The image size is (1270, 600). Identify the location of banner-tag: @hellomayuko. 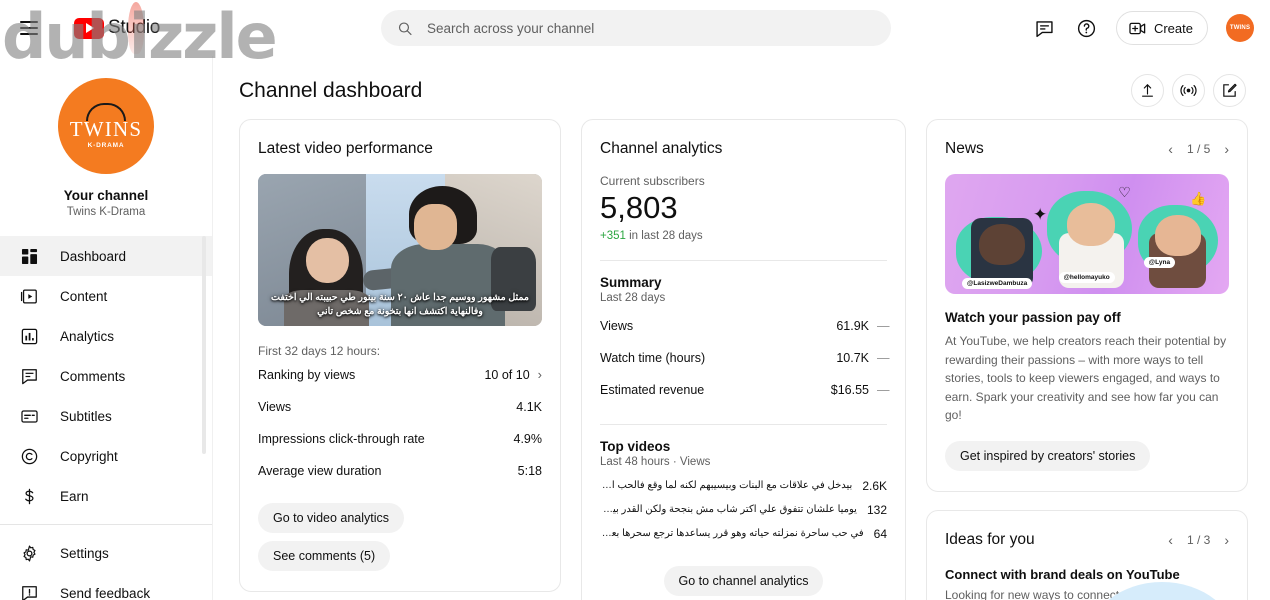
(1086, 278).